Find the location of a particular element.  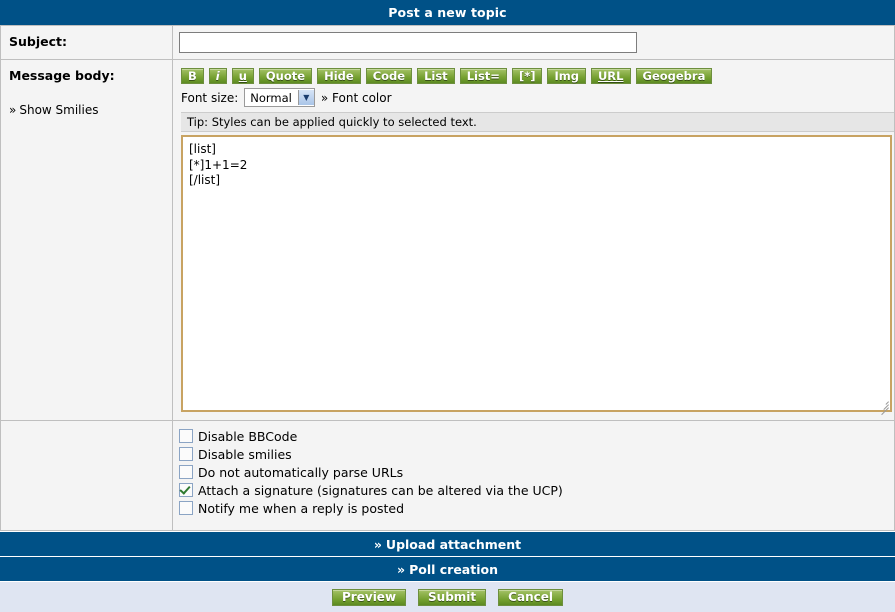

form-actions: Preview Submit Cancel is located at coordinates (447, 596).